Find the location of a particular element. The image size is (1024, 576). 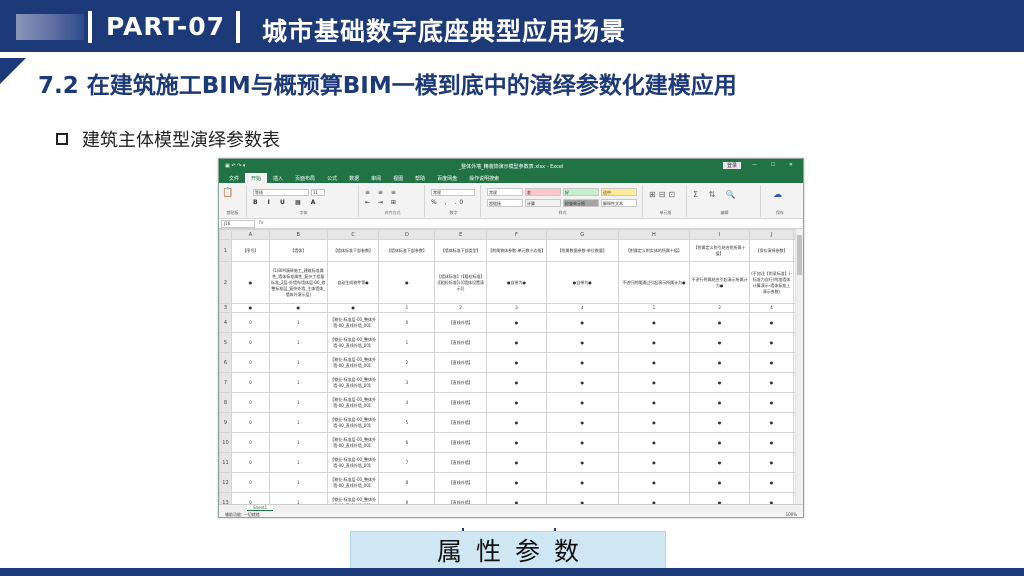

ribbon-tab: 页面布局 is located at coordinates (305, 178).